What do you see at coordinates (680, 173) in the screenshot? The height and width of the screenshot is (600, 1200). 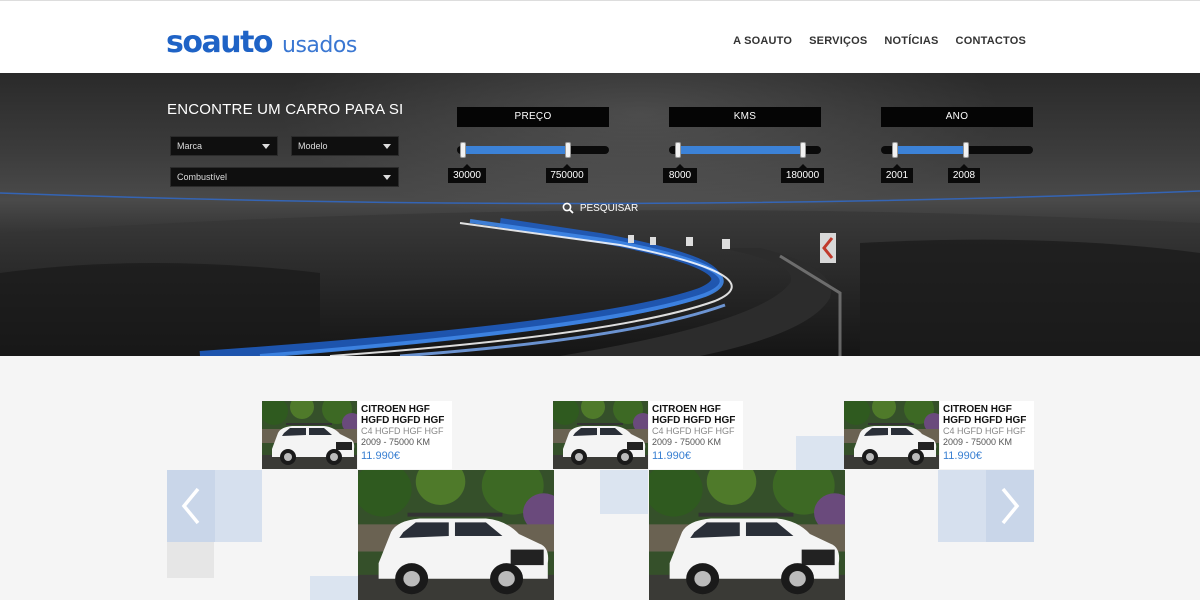 I see `kms-min-value: 8000` at bounding box center [680, 173].